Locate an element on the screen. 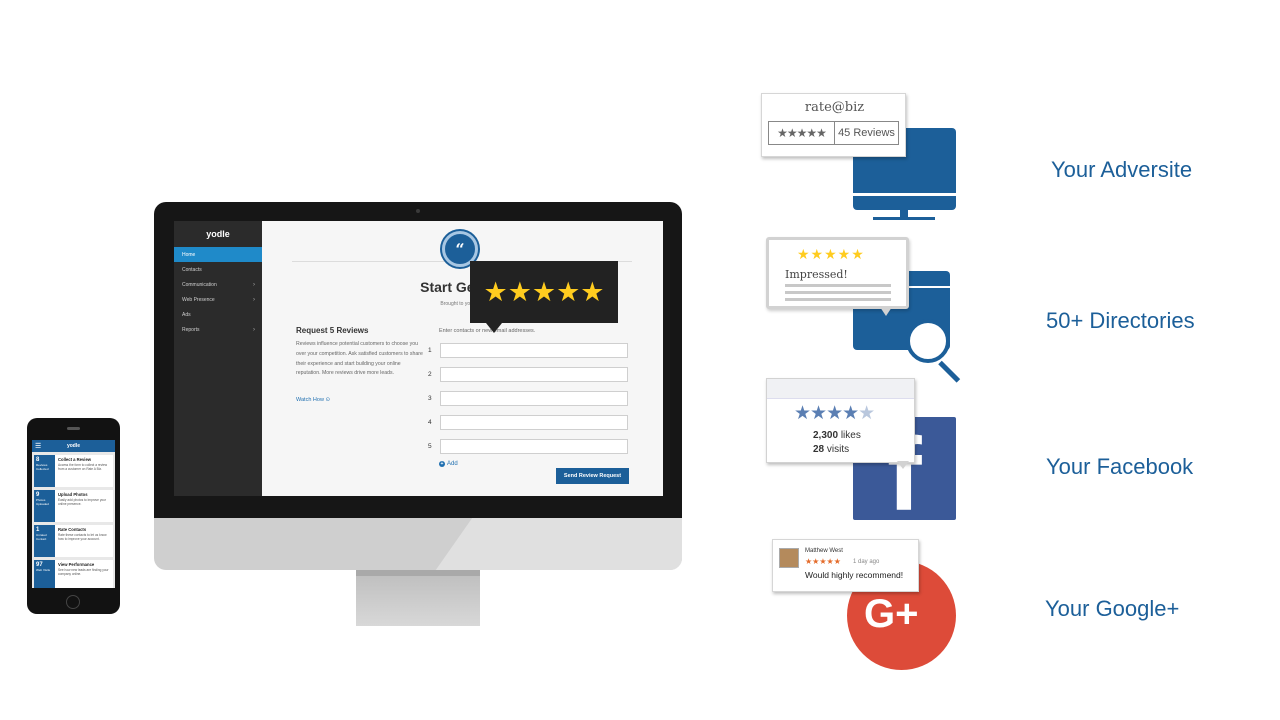 The height and width of the screenshot is (720, 1280). review-time: 1 day ago is located at coordinates (866, 562).